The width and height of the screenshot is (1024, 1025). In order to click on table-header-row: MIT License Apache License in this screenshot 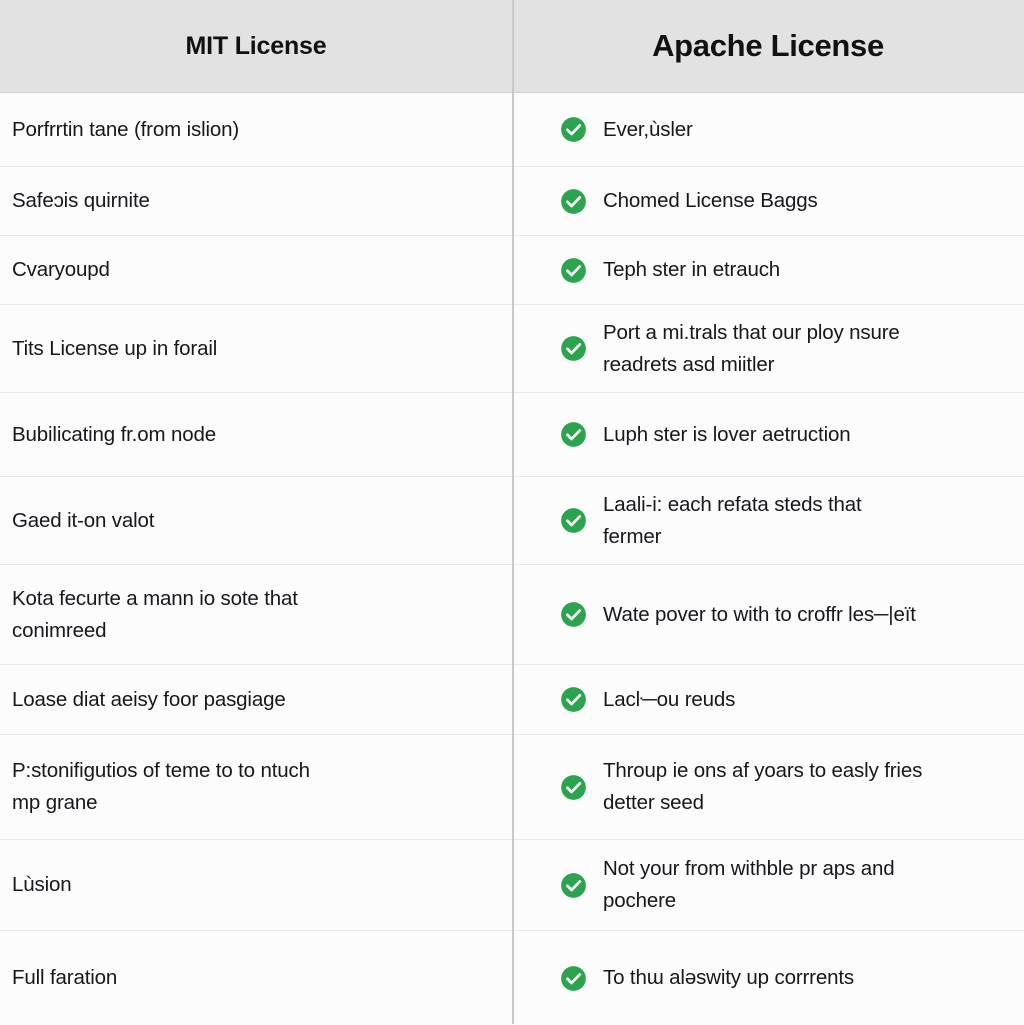, I will do `click(512, 46)`.